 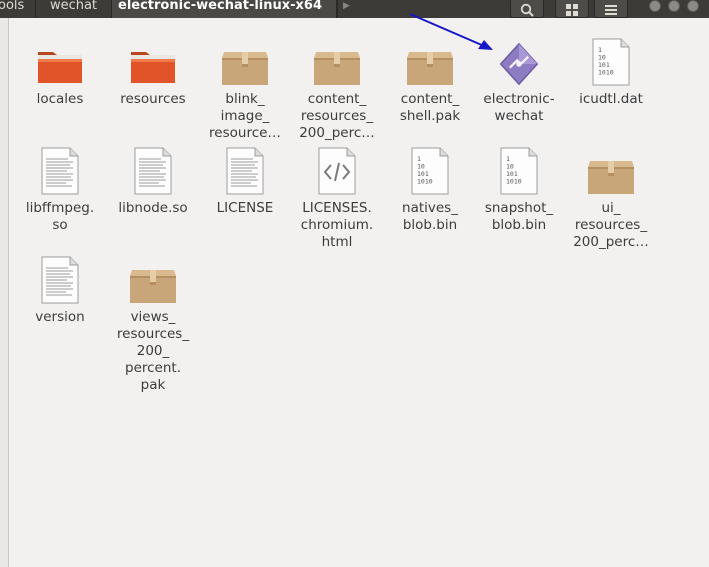 I want to click on file-label: icudtl.dat, so click(x=611, y=99).